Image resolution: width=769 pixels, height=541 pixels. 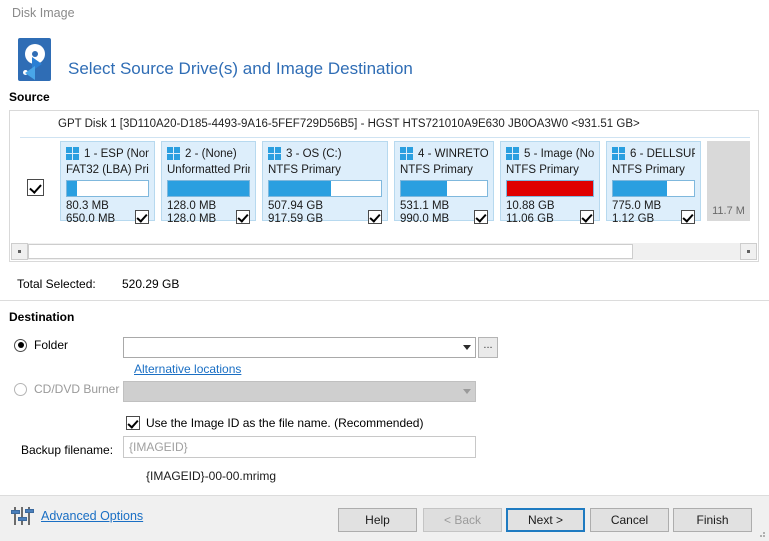 I want to click on partition-sizes: 10.88 GB 11.06 GB, so click(x=530, y=212).